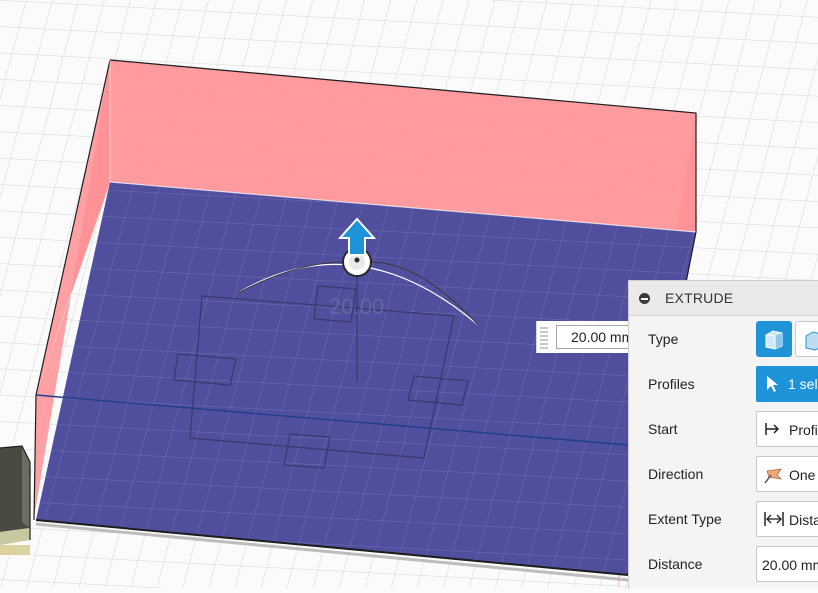 The width and height of the screenshot is (818, 593). What do you see at coordinates (723, 339) in the screenshot?
I see `type-row: Type` at bounding box center [723, 339].